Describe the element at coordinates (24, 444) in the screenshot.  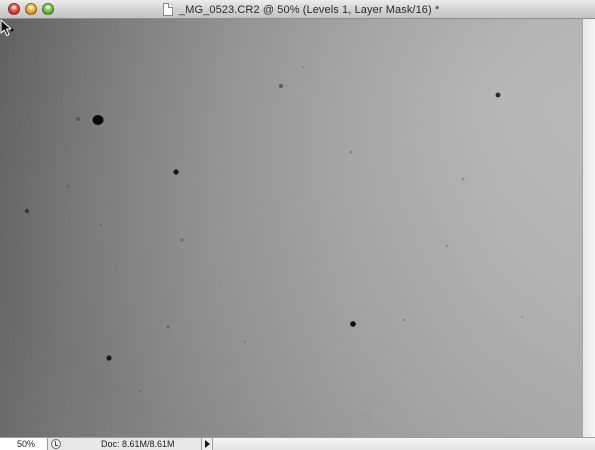
I see `zoom-level-field: 50%` at that location.